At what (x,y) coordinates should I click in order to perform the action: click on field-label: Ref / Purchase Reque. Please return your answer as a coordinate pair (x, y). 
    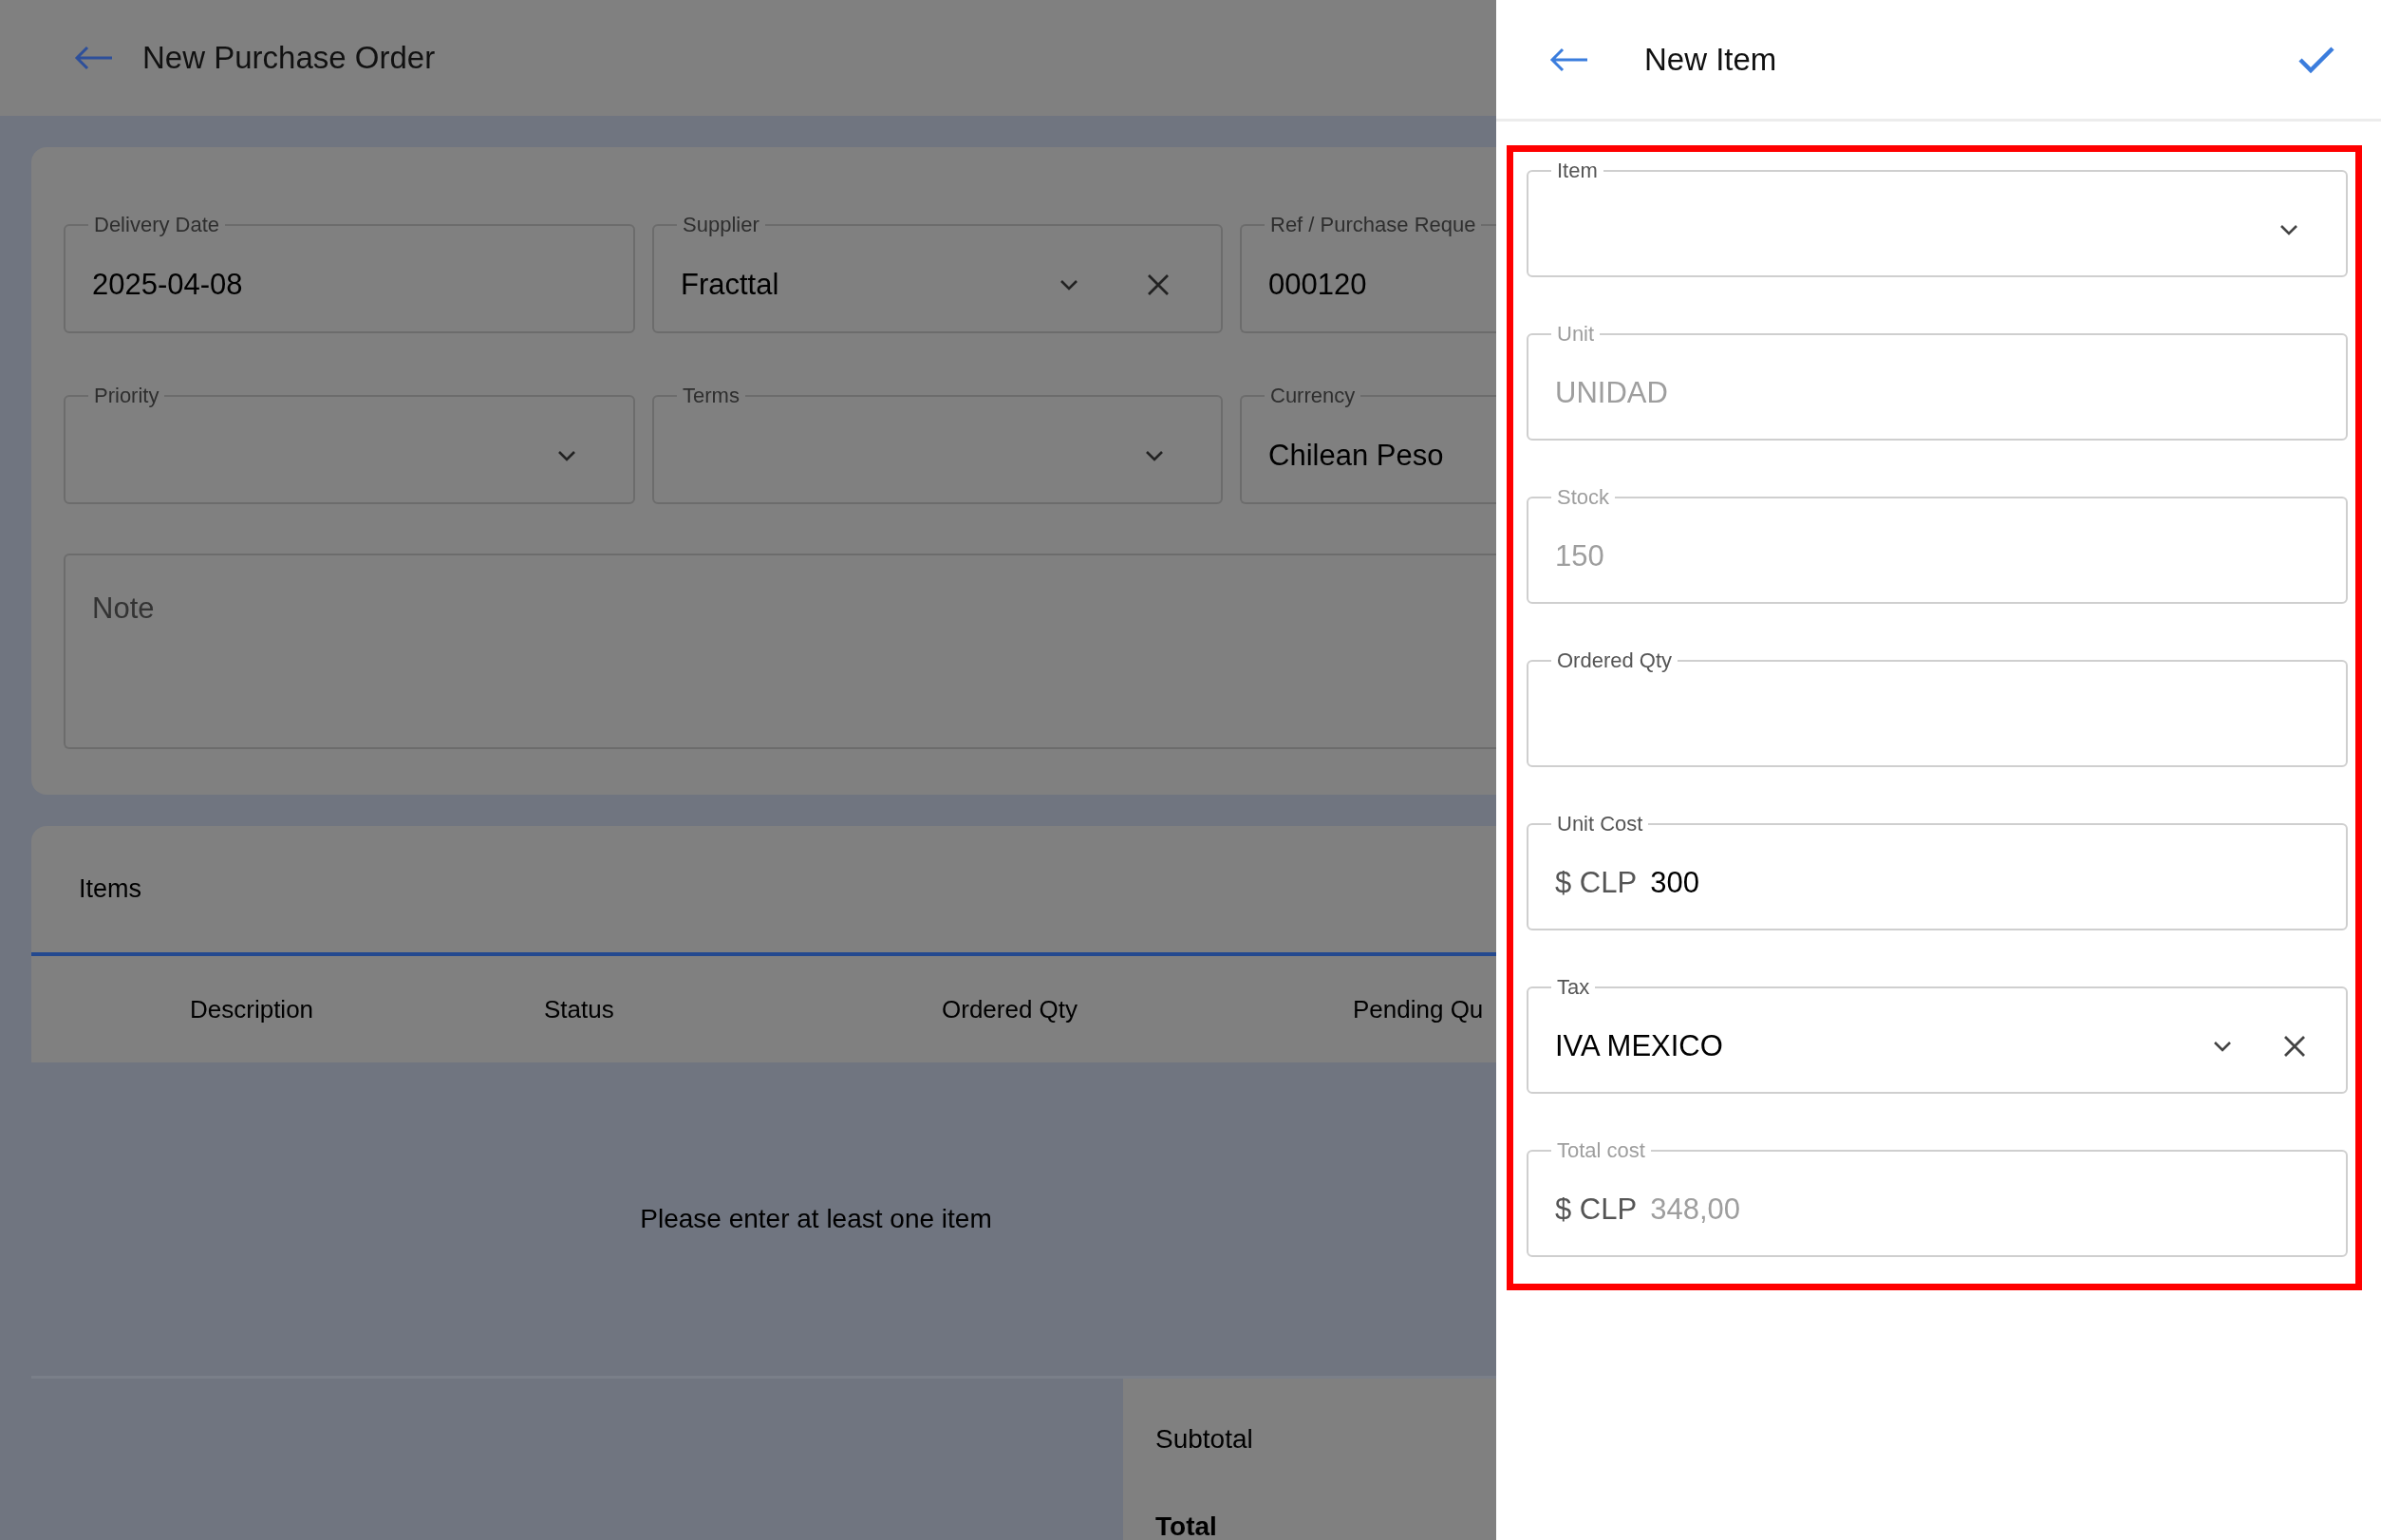
    Looking at the image, I should click on (1373, 225).